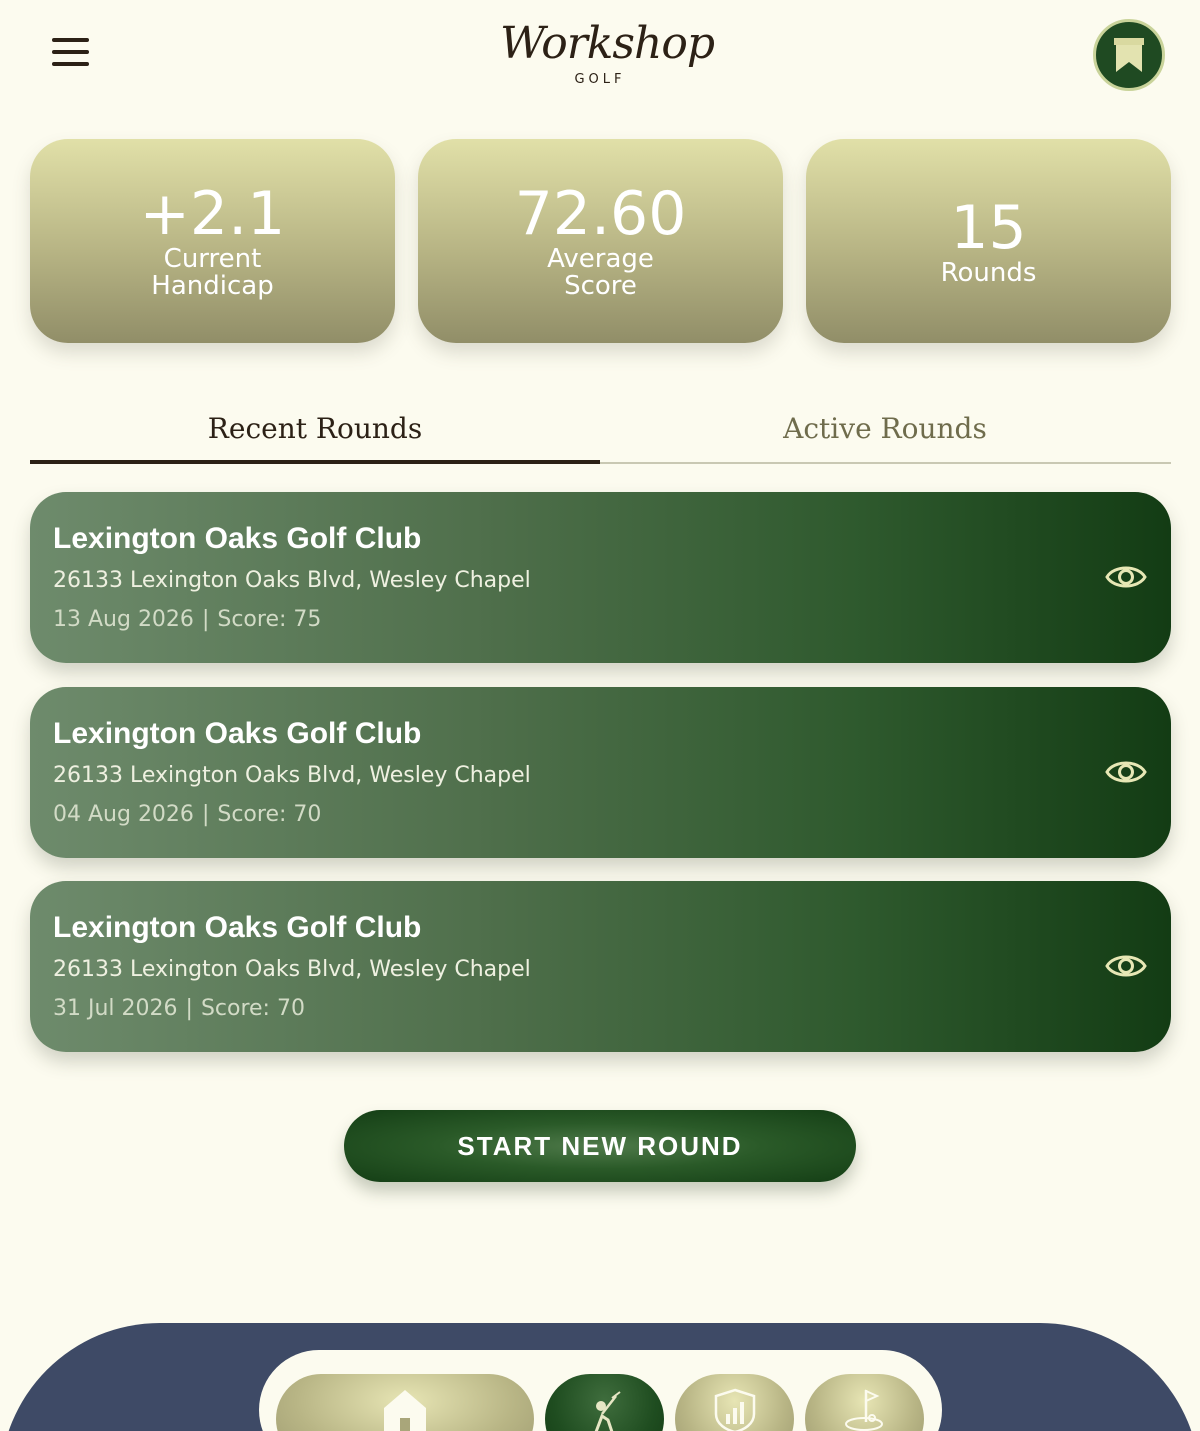 Image resolution: width=1200 pixels, height=1431 pixels. Describe the element at coordinates (600, 214) in the screenshot. I see `average-score-value: 72.60` at that location.